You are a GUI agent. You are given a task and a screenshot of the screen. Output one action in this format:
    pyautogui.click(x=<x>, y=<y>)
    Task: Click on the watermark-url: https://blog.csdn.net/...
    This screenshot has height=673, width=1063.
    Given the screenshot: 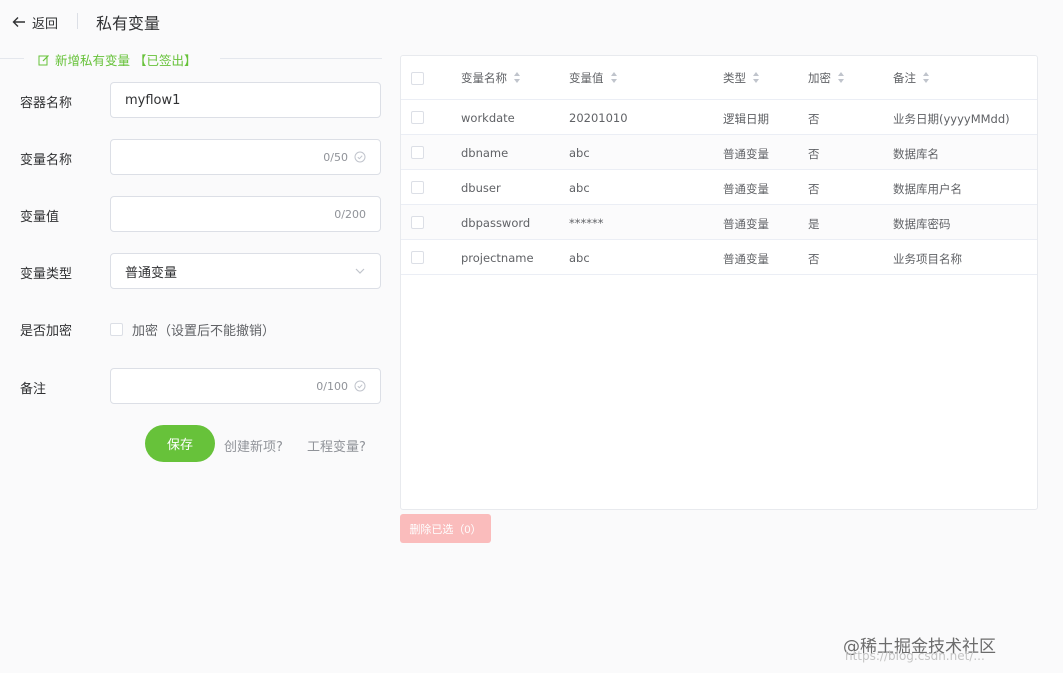 What is the action you would take?
    pyautogui.click(x=915, y=656)
    